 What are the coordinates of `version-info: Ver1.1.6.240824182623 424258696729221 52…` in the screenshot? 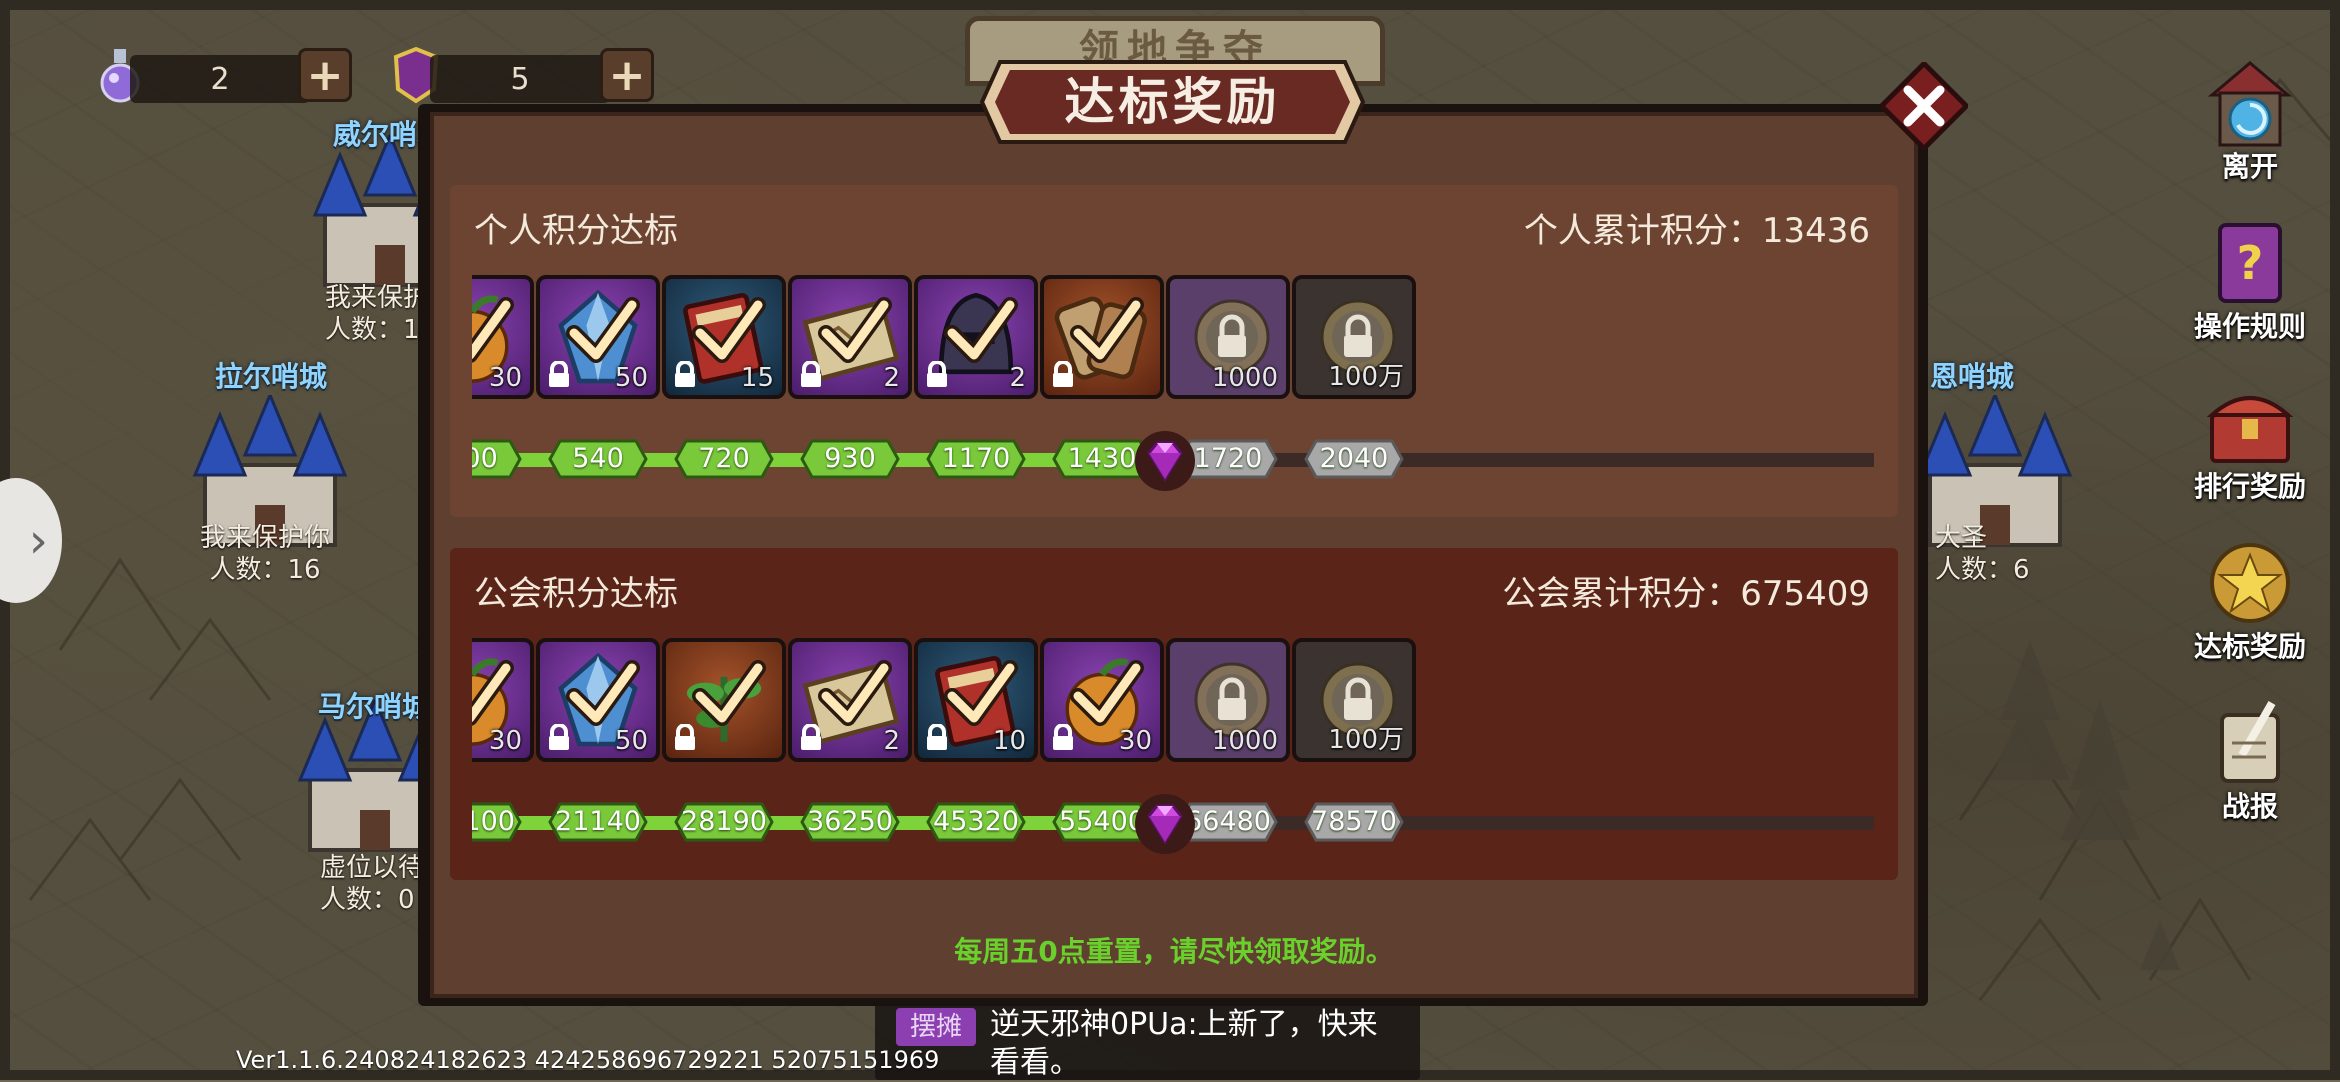 It's located at (588, 1060).